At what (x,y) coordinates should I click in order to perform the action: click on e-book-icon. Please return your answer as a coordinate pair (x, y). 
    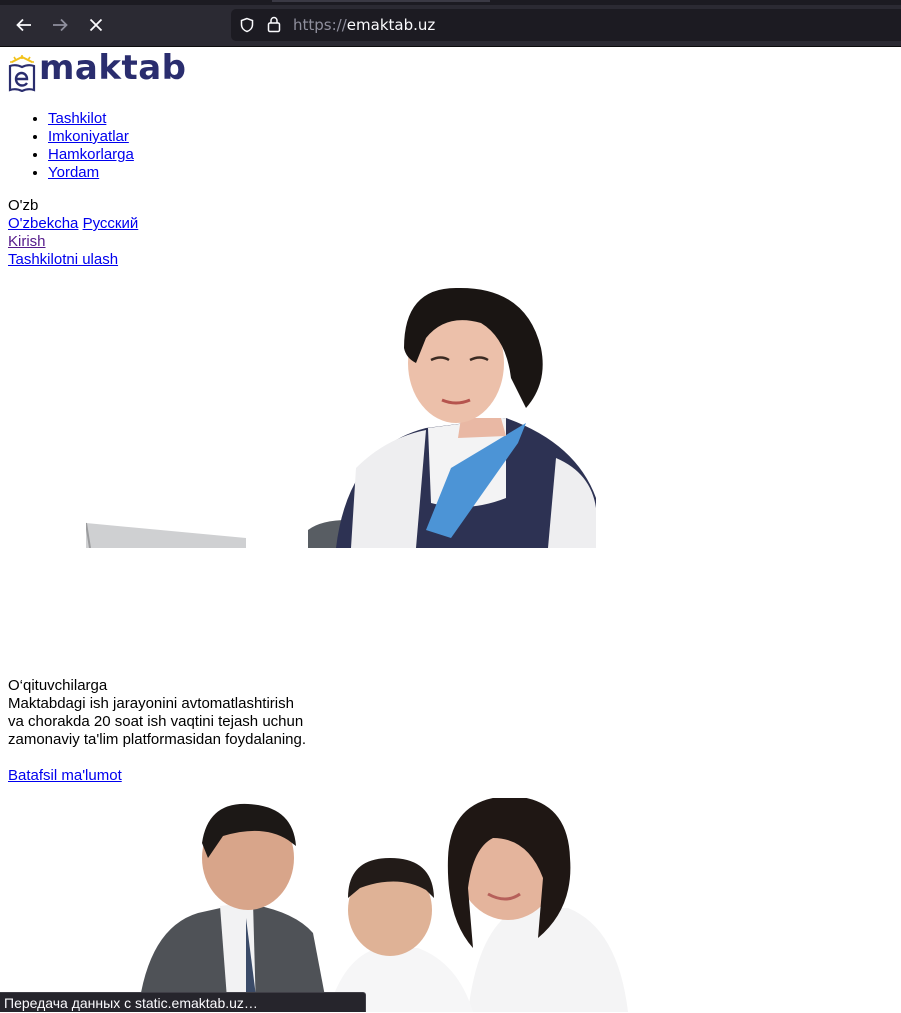
    Looking at the image, I should click on (22, 73).